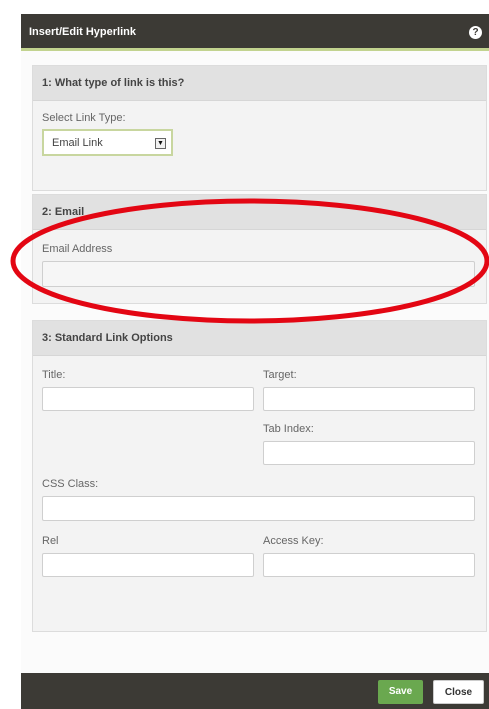  What do you see at coordinates (369, 453) in the screenshot?
I see `tab-index-input` at bounding box center [369, 453].